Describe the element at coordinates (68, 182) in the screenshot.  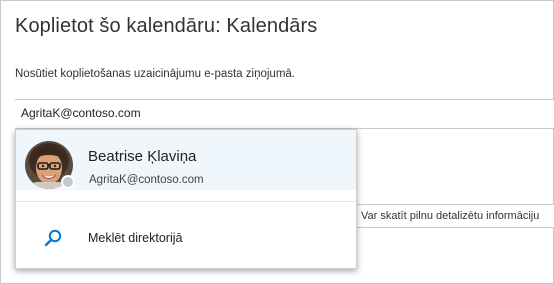
I see `presence-status-icon` at that location.